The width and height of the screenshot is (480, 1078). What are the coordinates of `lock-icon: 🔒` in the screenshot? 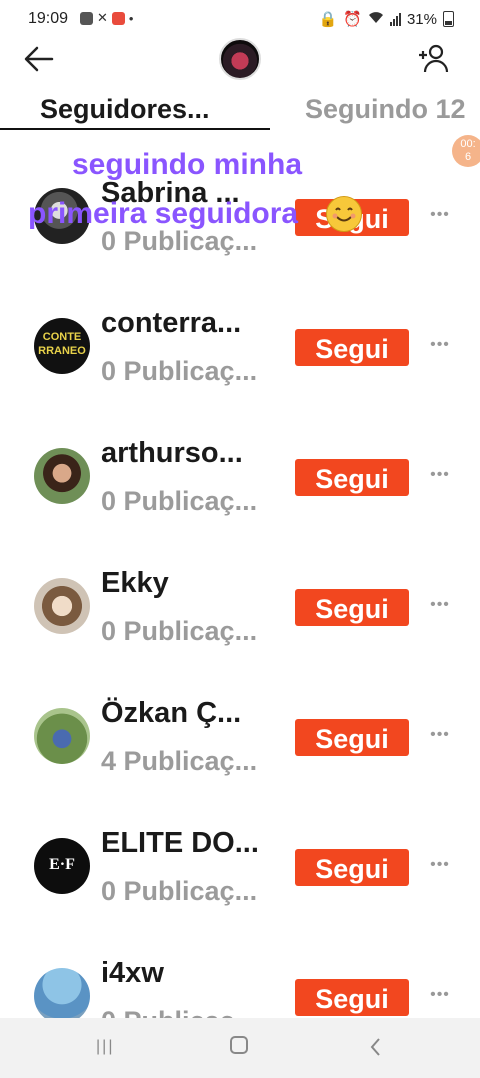 It's located at (328, 19).